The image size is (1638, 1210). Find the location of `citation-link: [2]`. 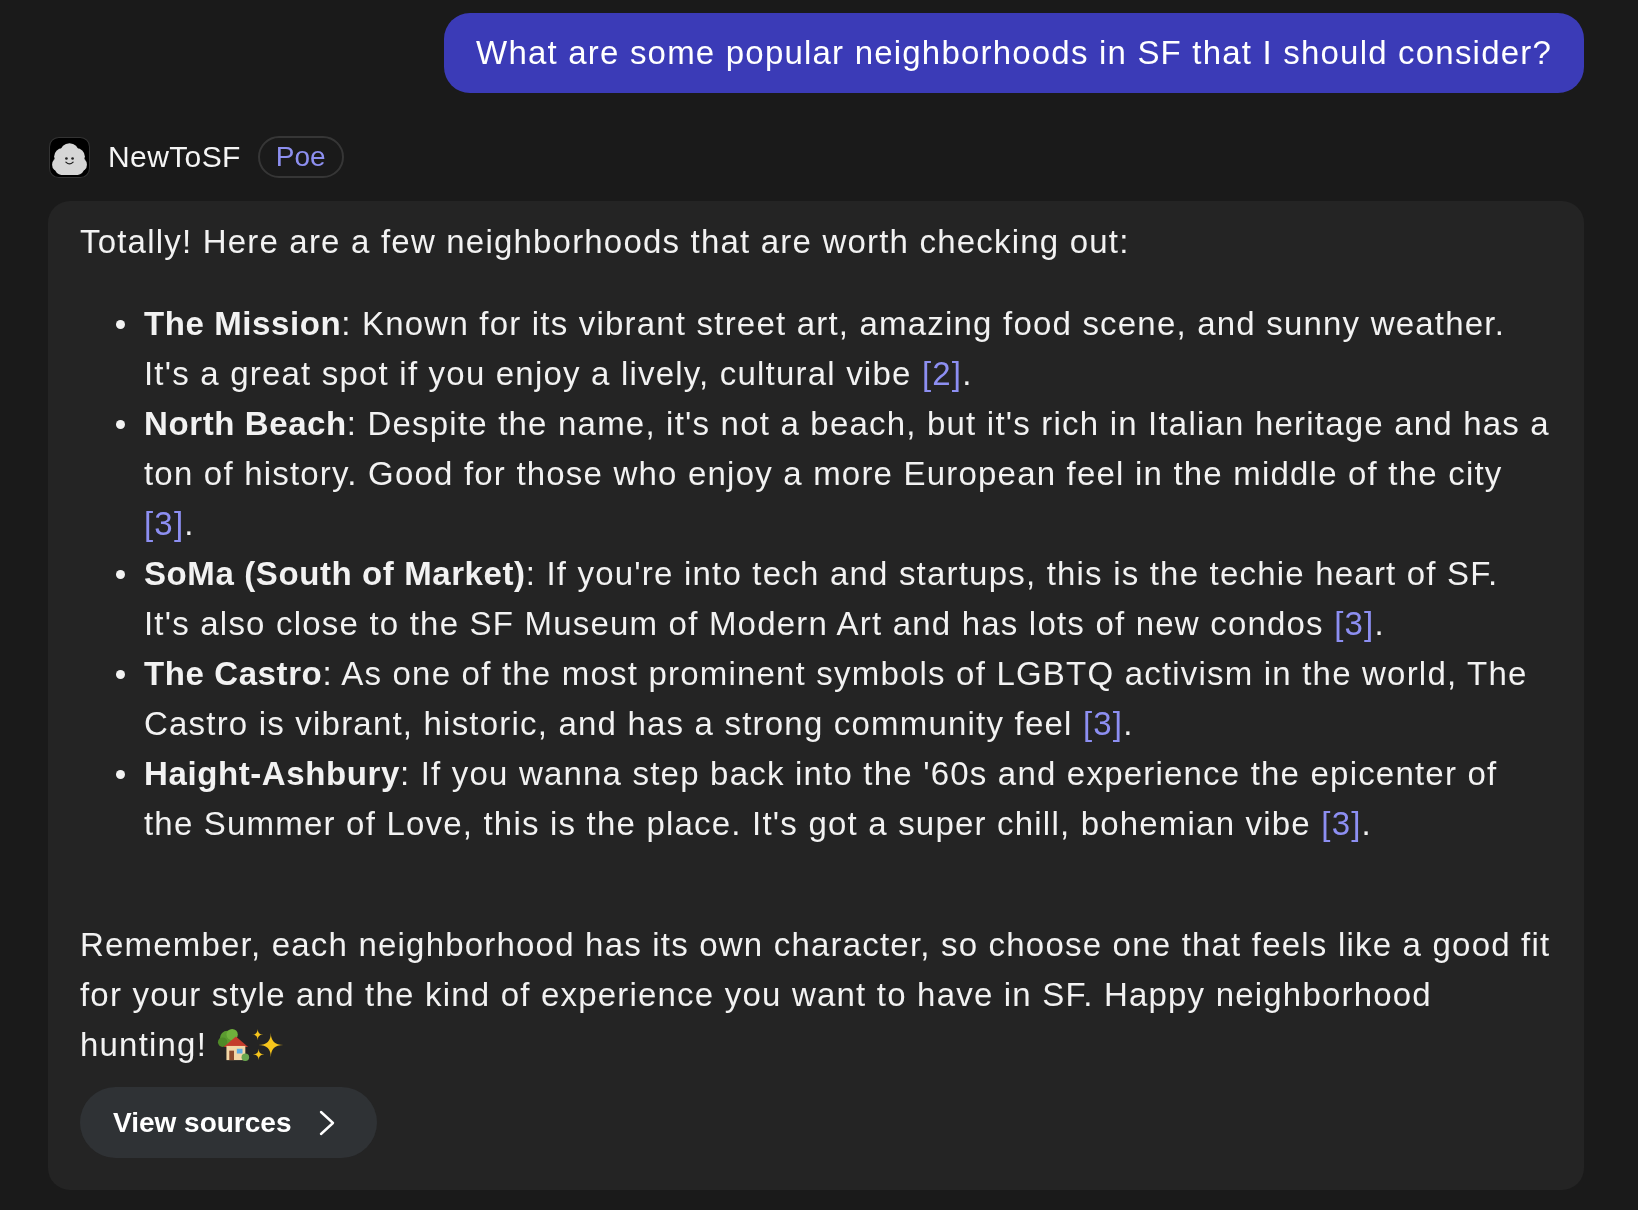

citation-link: [2] is located at coordinates (942, 373).